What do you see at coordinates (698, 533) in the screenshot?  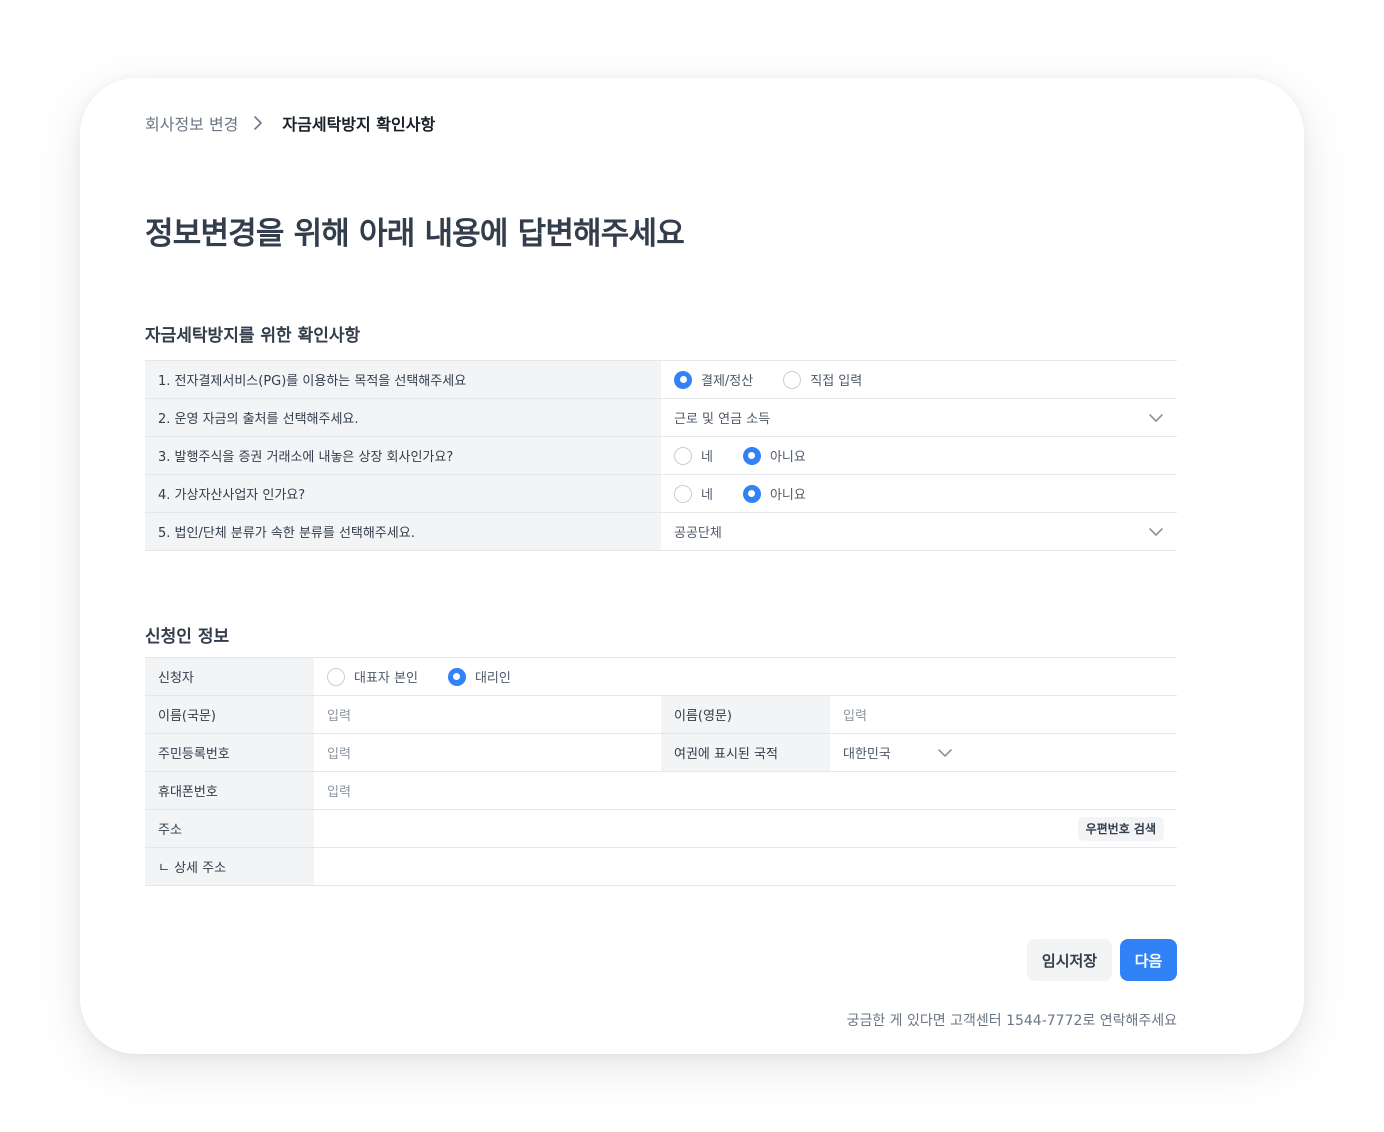 I see `select-value: 공공단체` at bounding box center [698, 533].